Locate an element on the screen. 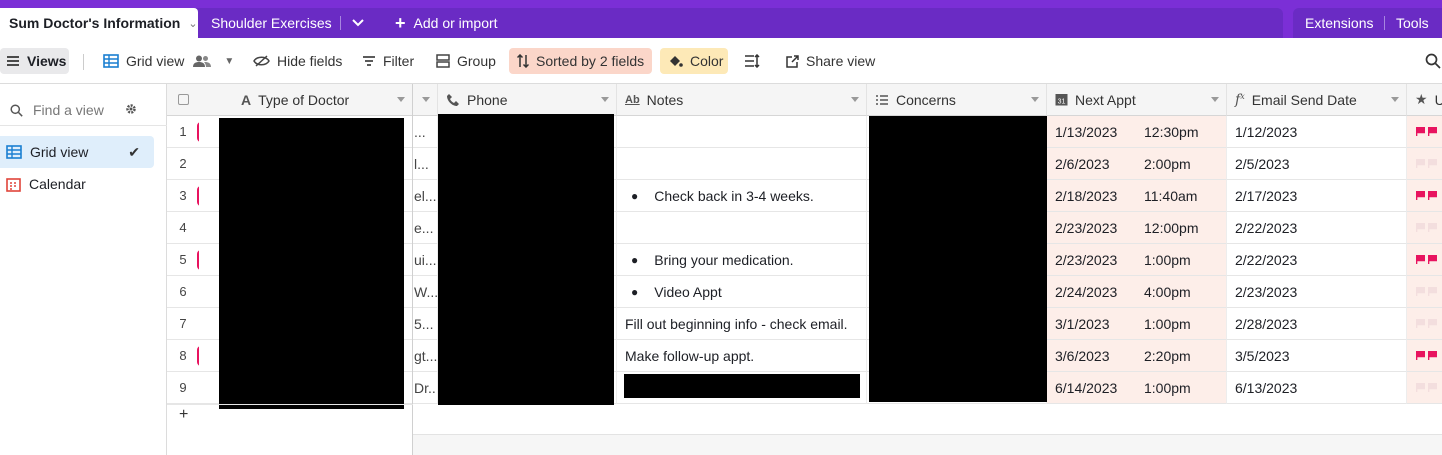 This screenshot has width=1442, height=455. chevron-down-icon: ⌄ is located at coordinates (192, 23).